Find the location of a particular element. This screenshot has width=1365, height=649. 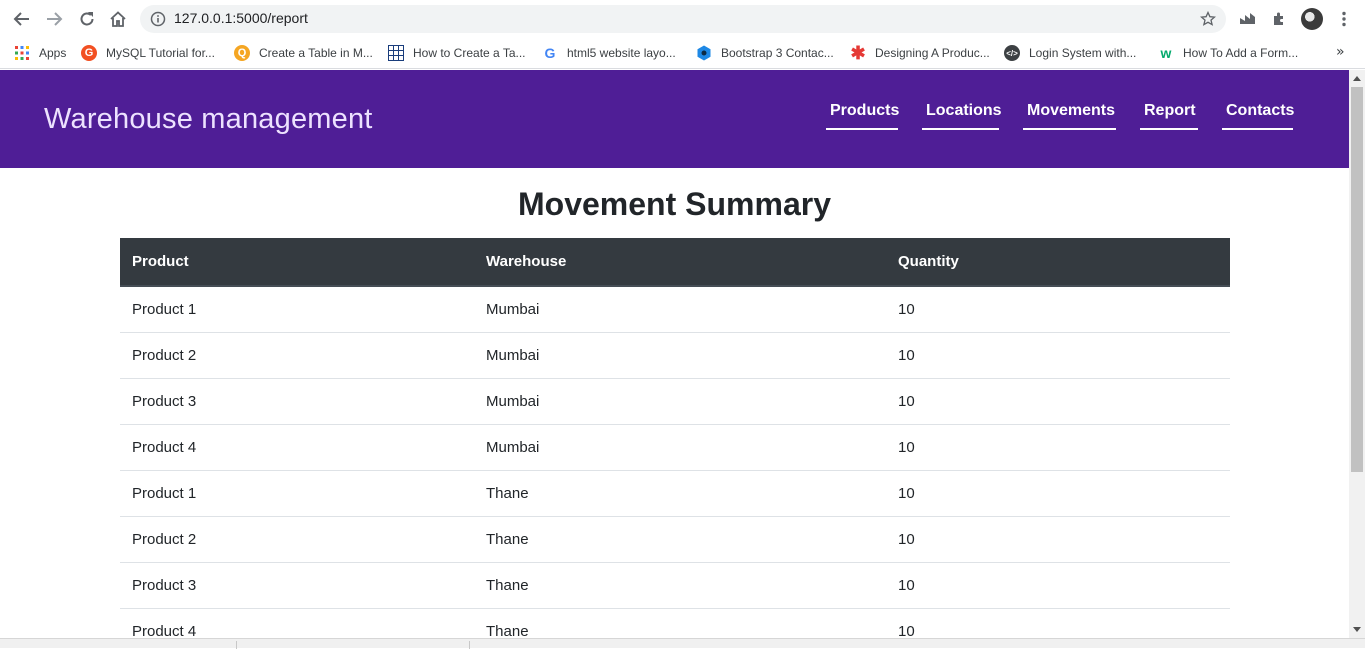

forward-arrow-icon is located at coordinates (54, 19).